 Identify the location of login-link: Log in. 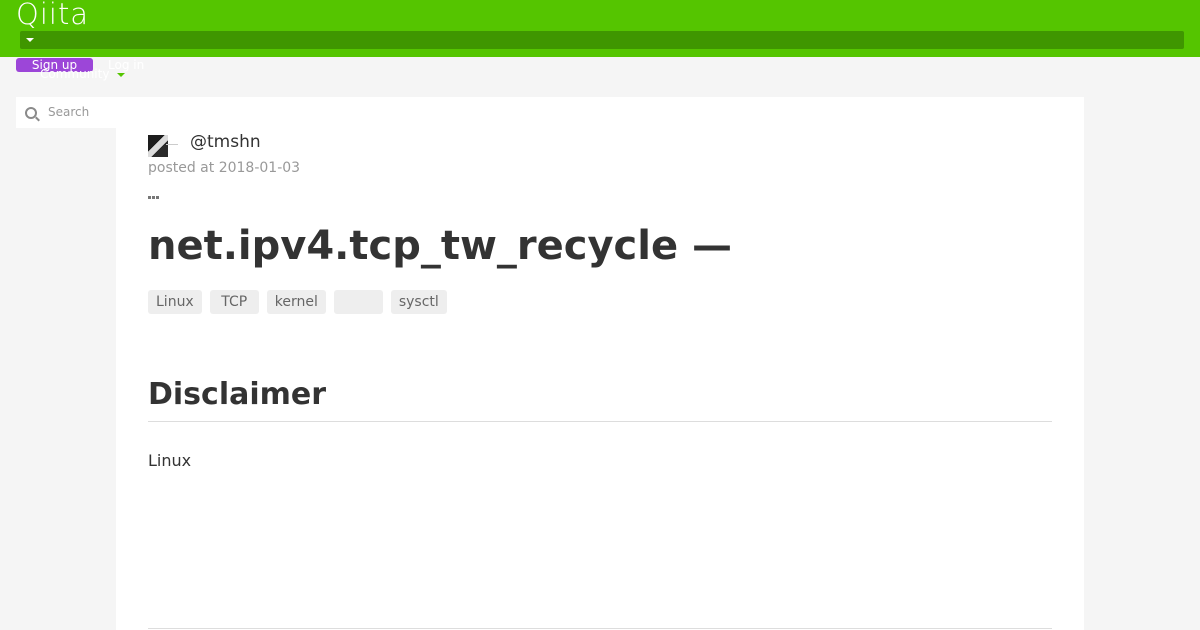
(126, 65).